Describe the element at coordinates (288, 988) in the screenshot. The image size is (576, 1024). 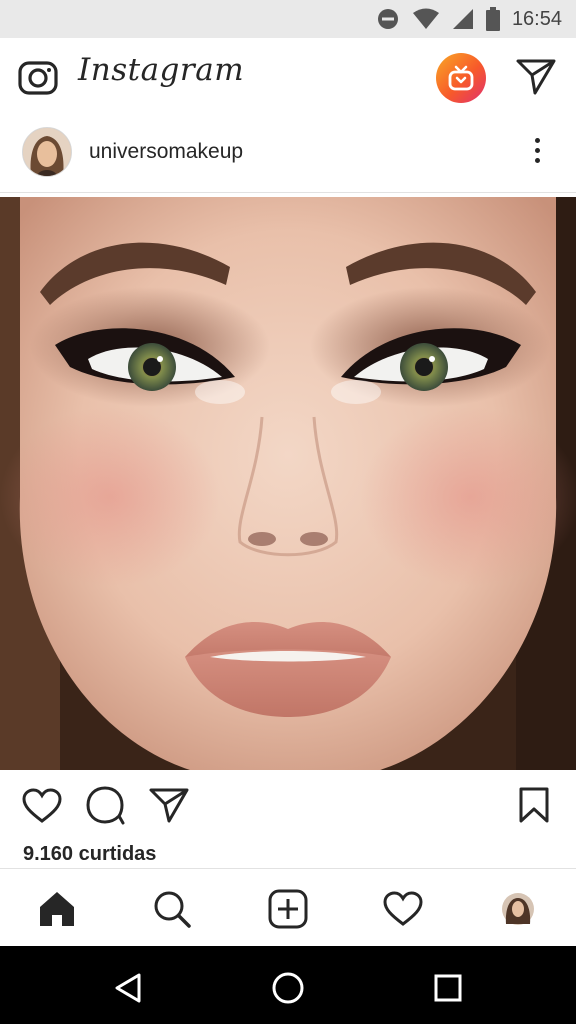
I see `home-circle-icon` at that location.